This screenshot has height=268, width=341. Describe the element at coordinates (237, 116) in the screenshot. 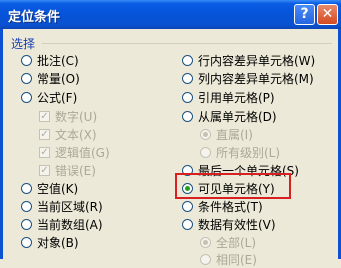

I see `option-dependents-label: 从属单元格(D)` at that location.